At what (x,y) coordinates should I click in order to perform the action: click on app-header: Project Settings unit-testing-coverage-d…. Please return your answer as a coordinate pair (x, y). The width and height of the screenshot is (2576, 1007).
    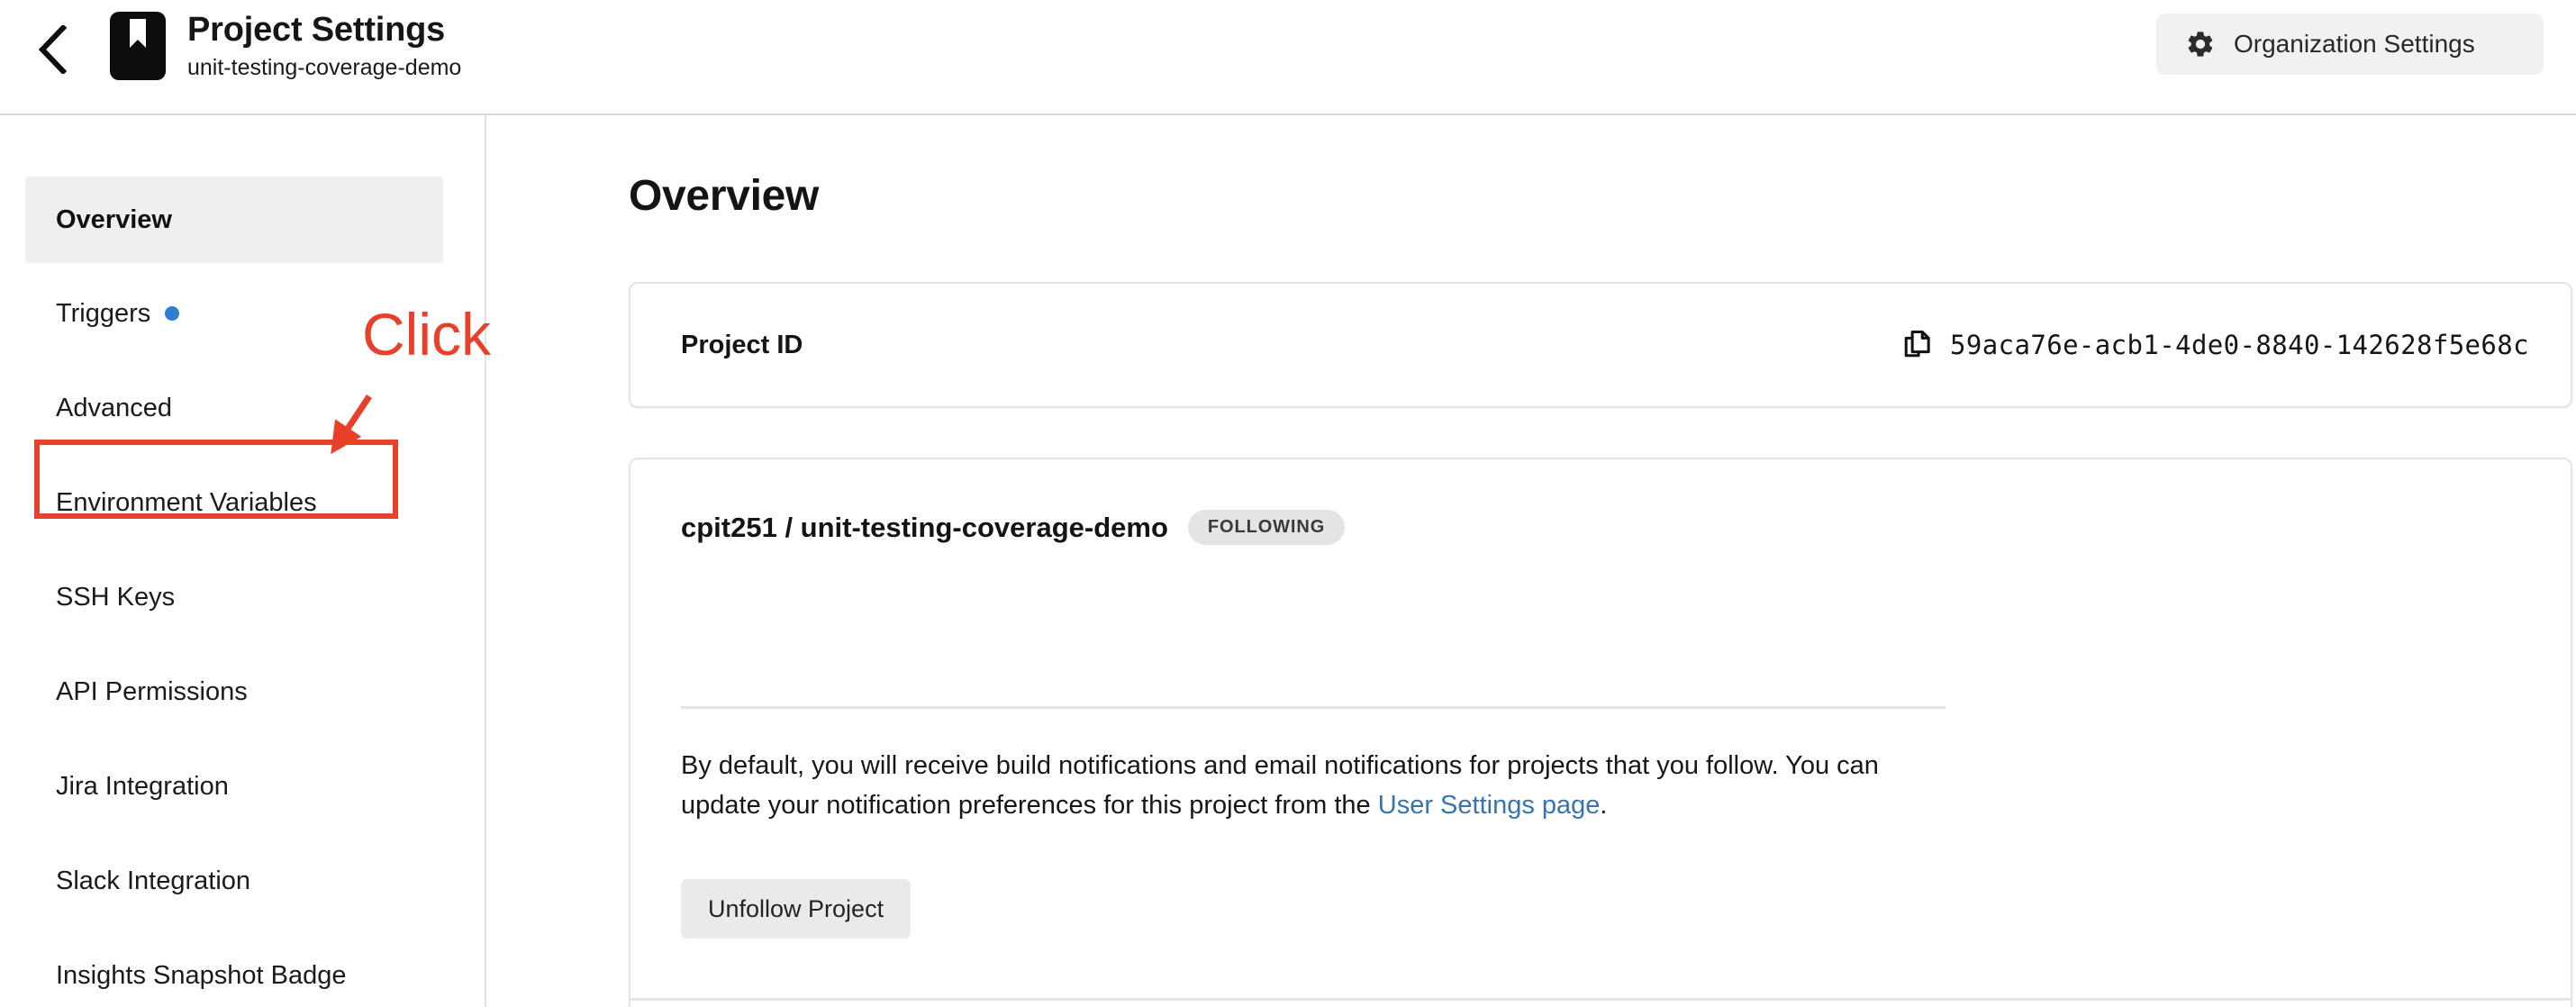
    Looking at the image, I should click on (1288, 57).